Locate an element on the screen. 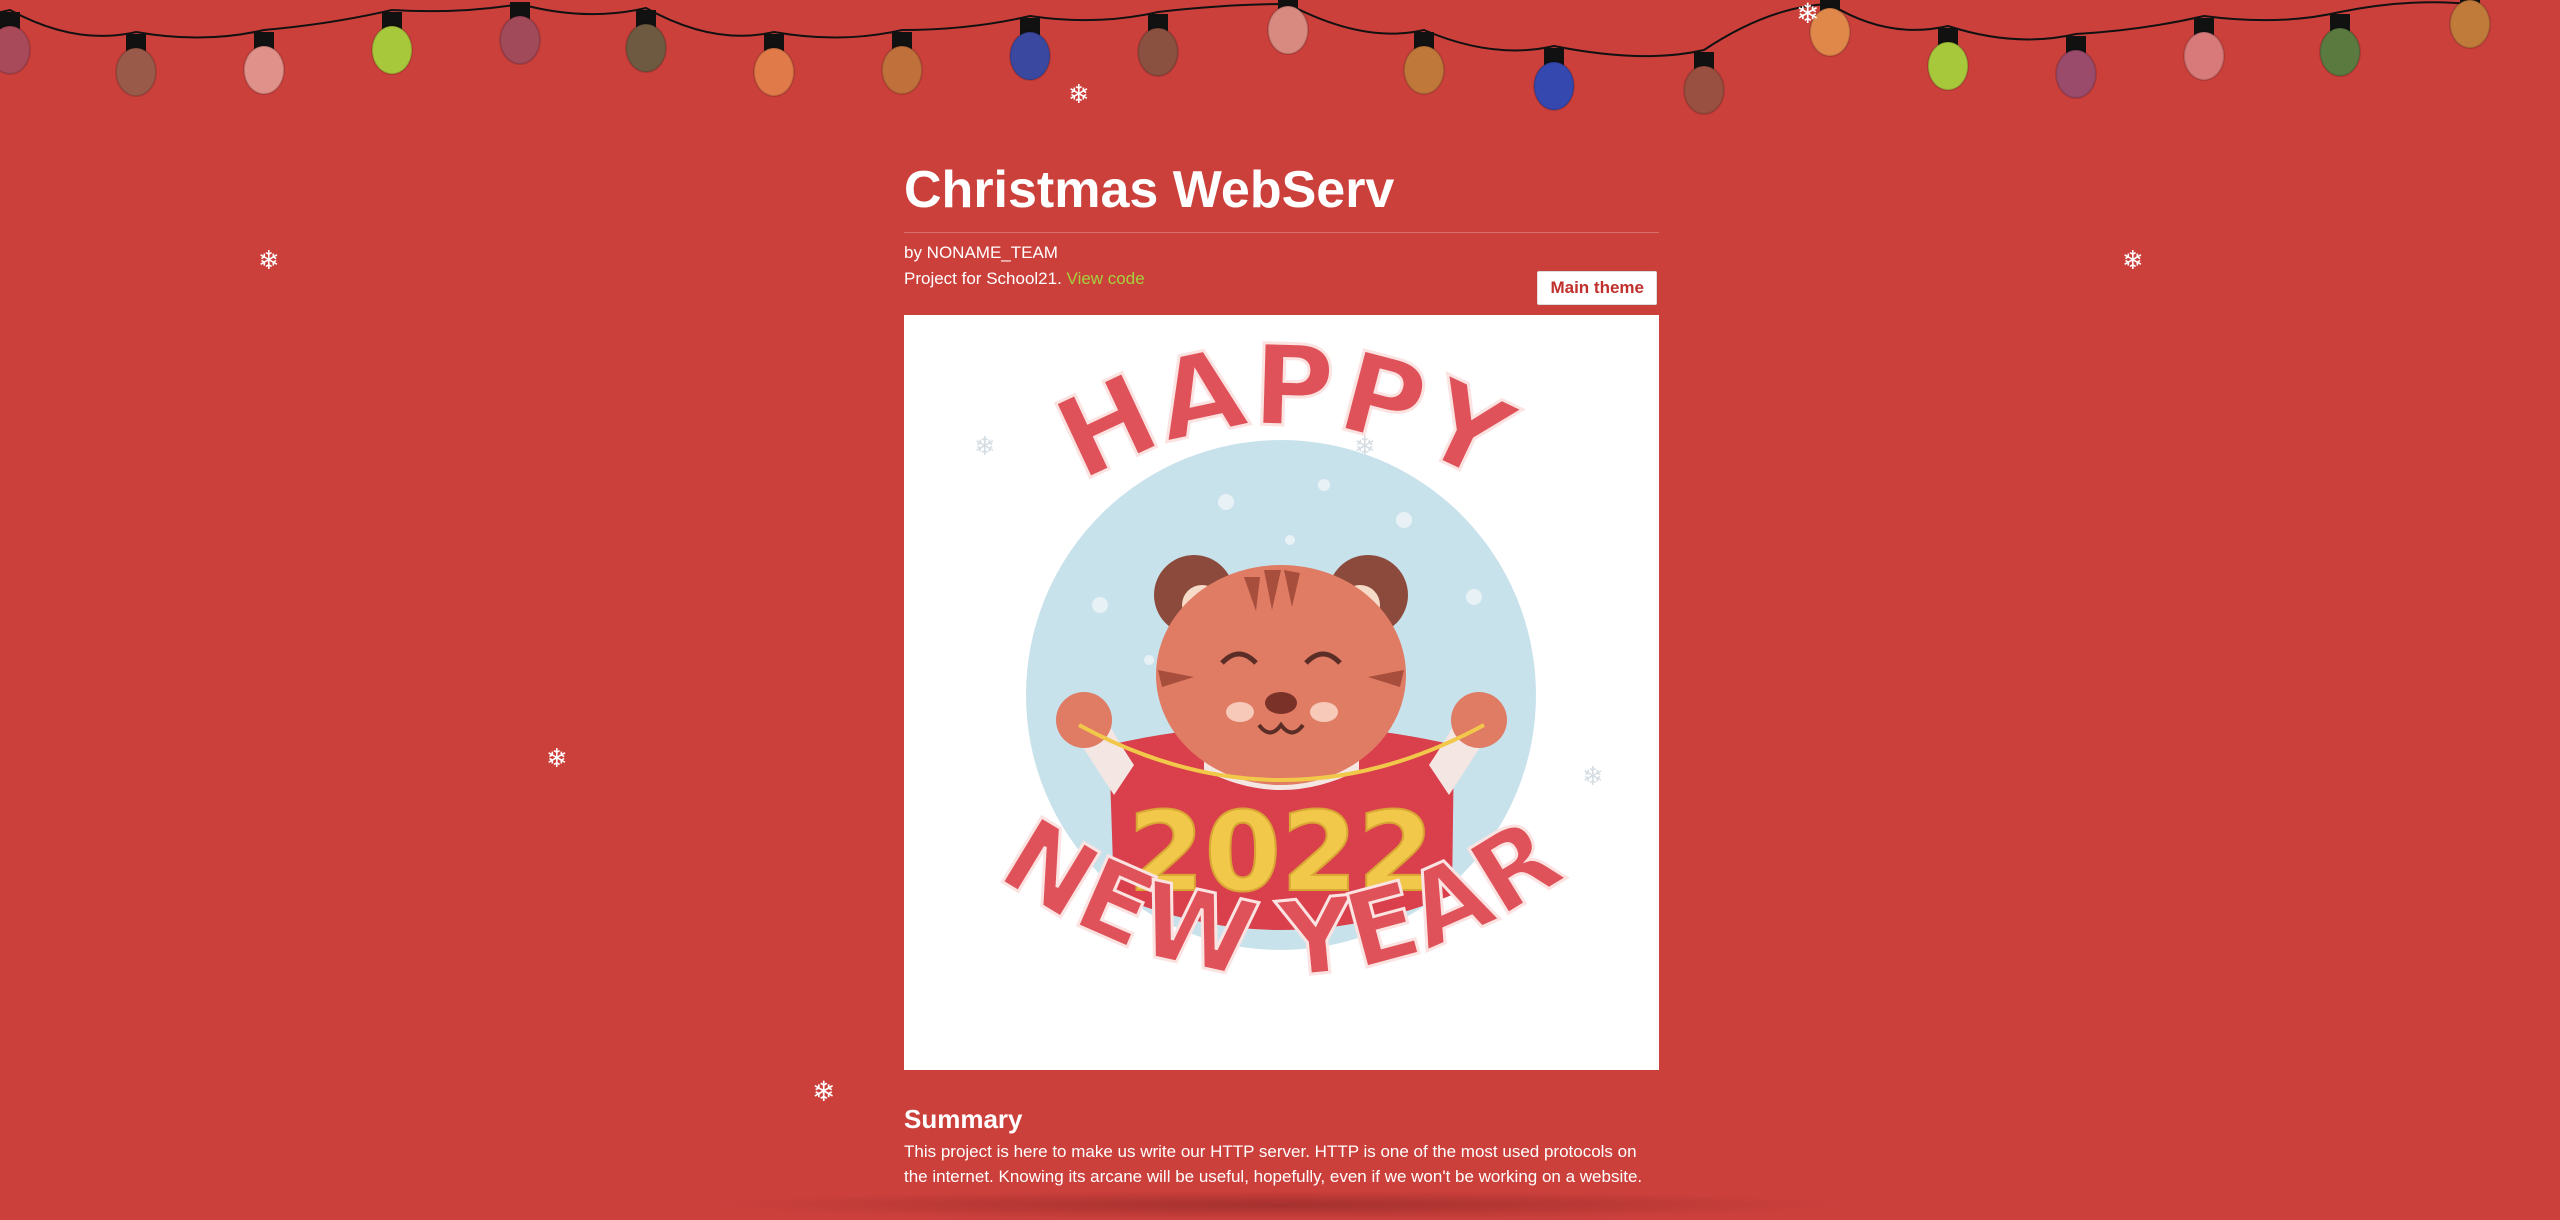 The height and width of the screenshot is (1220, 2560). page-title: Christmas WebServ is located at coordinates (1281, 191).